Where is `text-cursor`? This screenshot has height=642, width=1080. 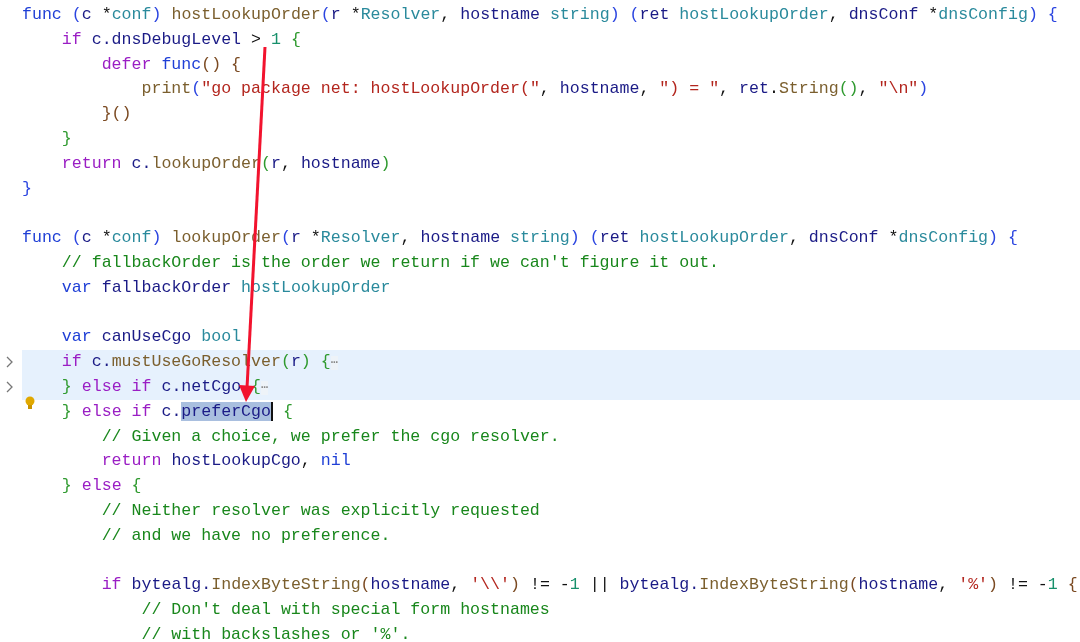 text-cursor is located at coordinates (271, 411).